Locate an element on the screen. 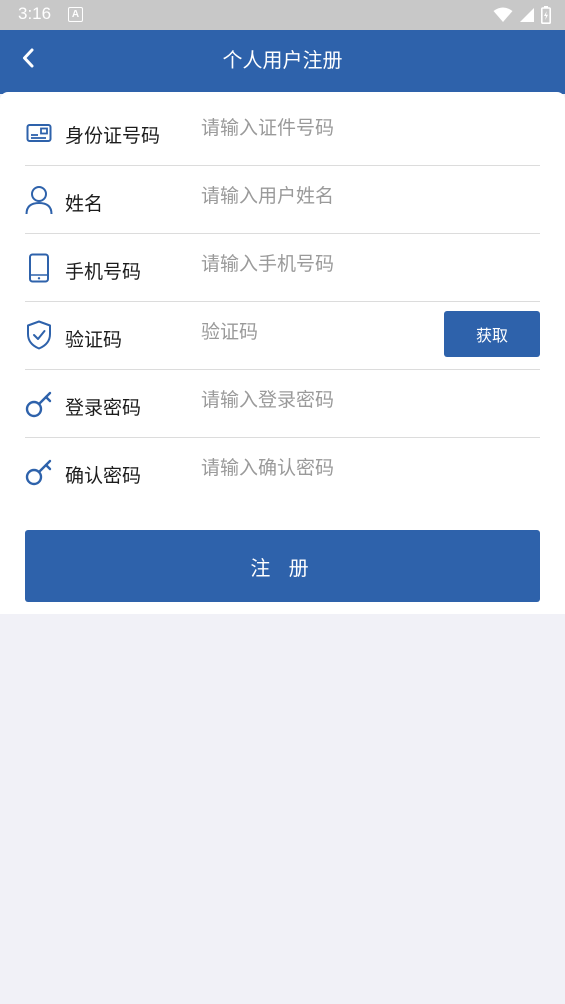 Image resolution: width=565 pixels, height=1004 pixels. verification-code-input is located at coordinates (301, 332).